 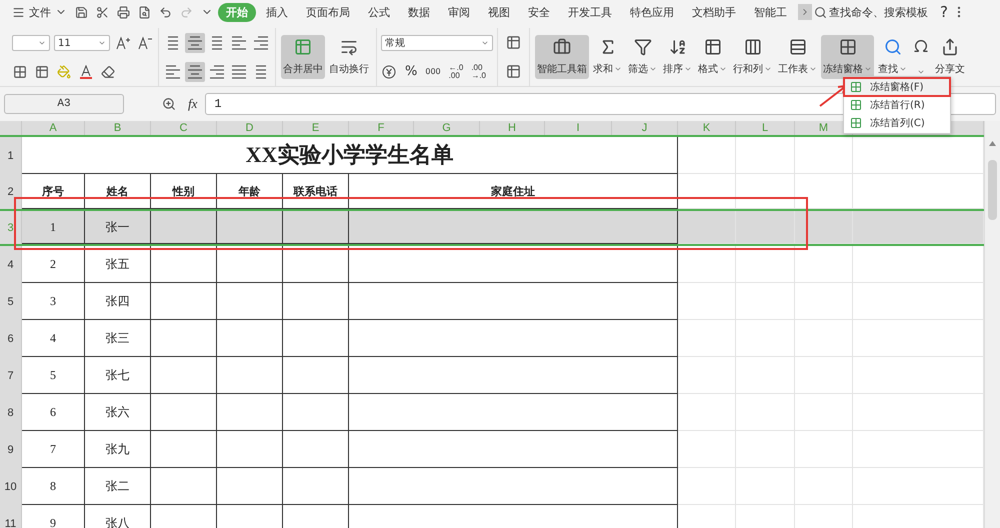 What do you see at coordinates (712, 57) in the screenshot?
I see `ribbon-tool-button: 格式` at bounding box center [712, 57].